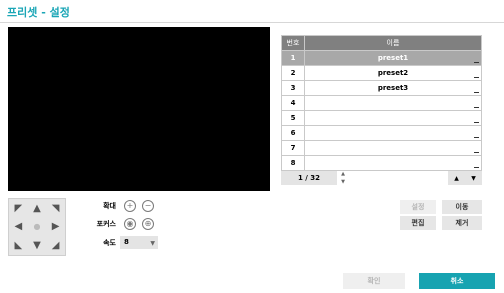 This screenshot has width=504, height=293. Describe the element at coordinates (343, 182) in the screenshot. I see `spinner-down-icon: ▼` at that location.